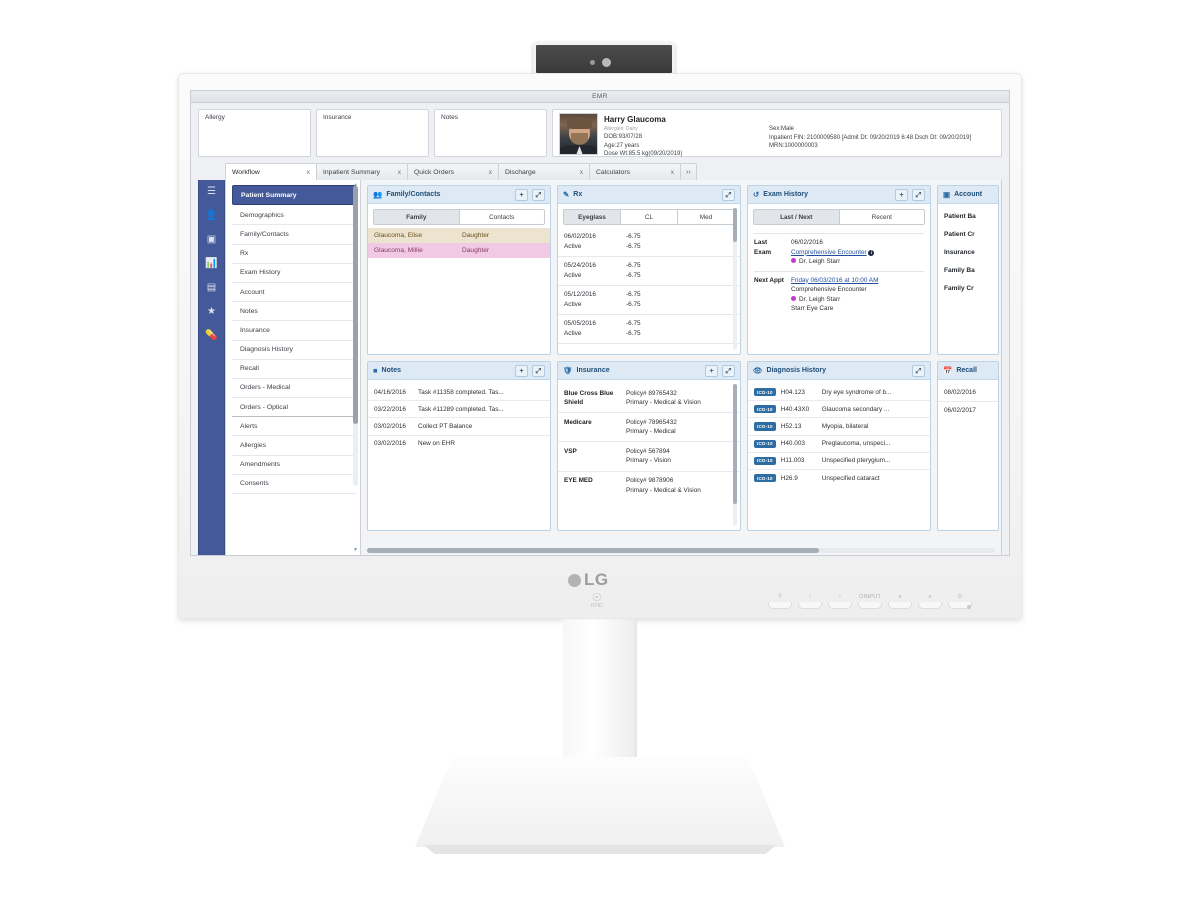 The image size is (1200, 900). What do you see at coordinates (294, 331) in the screenshot?
I see `sidebar-item-insurance: Insurance` at bounding box center [294, 331].